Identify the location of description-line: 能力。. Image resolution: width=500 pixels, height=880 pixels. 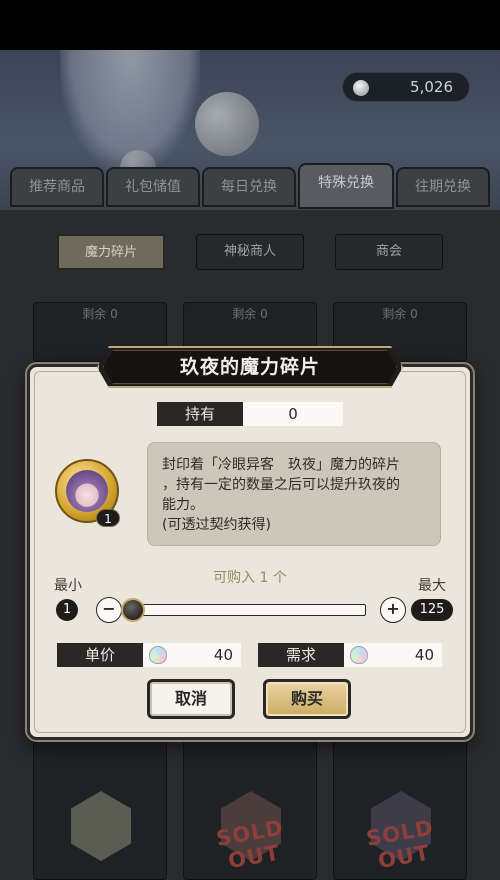
(183, 505).